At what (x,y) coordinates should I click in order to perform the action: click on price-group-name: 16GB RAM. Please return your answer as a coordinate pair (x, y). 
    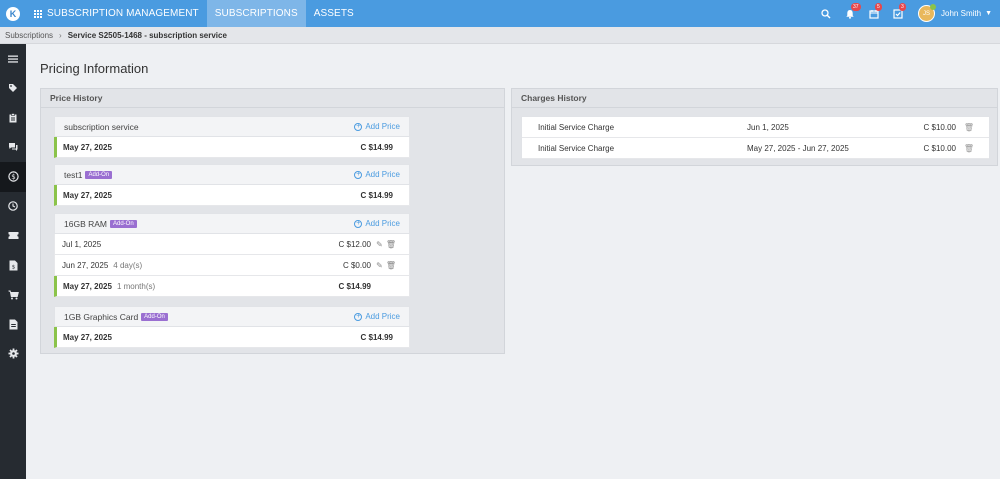
    Looking at the image, I should click on (85, 223).